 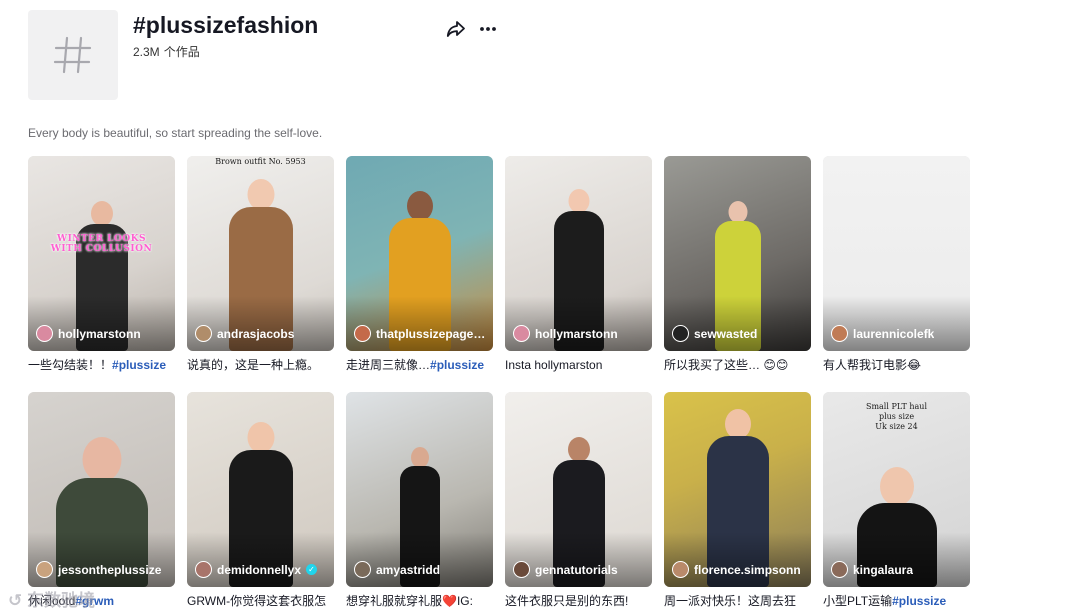 I want to click on video-card: amyastridd 想穿礼服就穿礼服❤️IG:, so click(x=419, y=500).